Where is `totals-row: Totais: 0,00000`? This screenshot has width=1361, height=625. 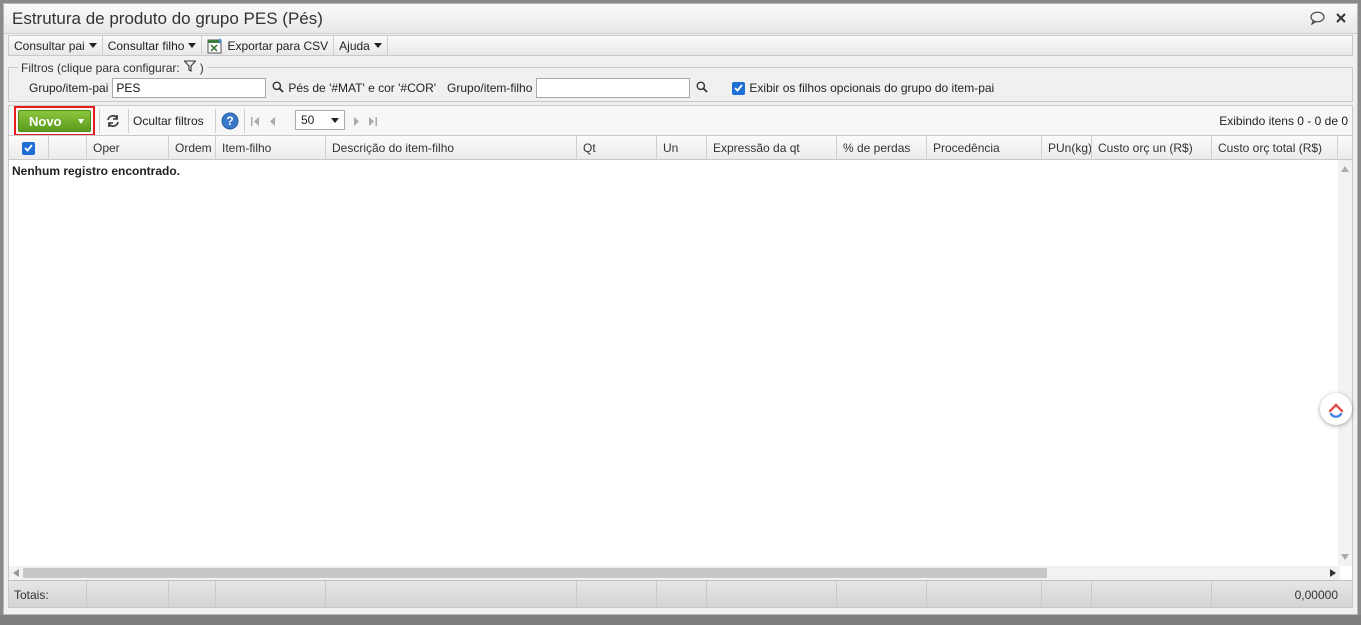
totals-row: Totais: 0,00000 is located at coordinates (680, 594).